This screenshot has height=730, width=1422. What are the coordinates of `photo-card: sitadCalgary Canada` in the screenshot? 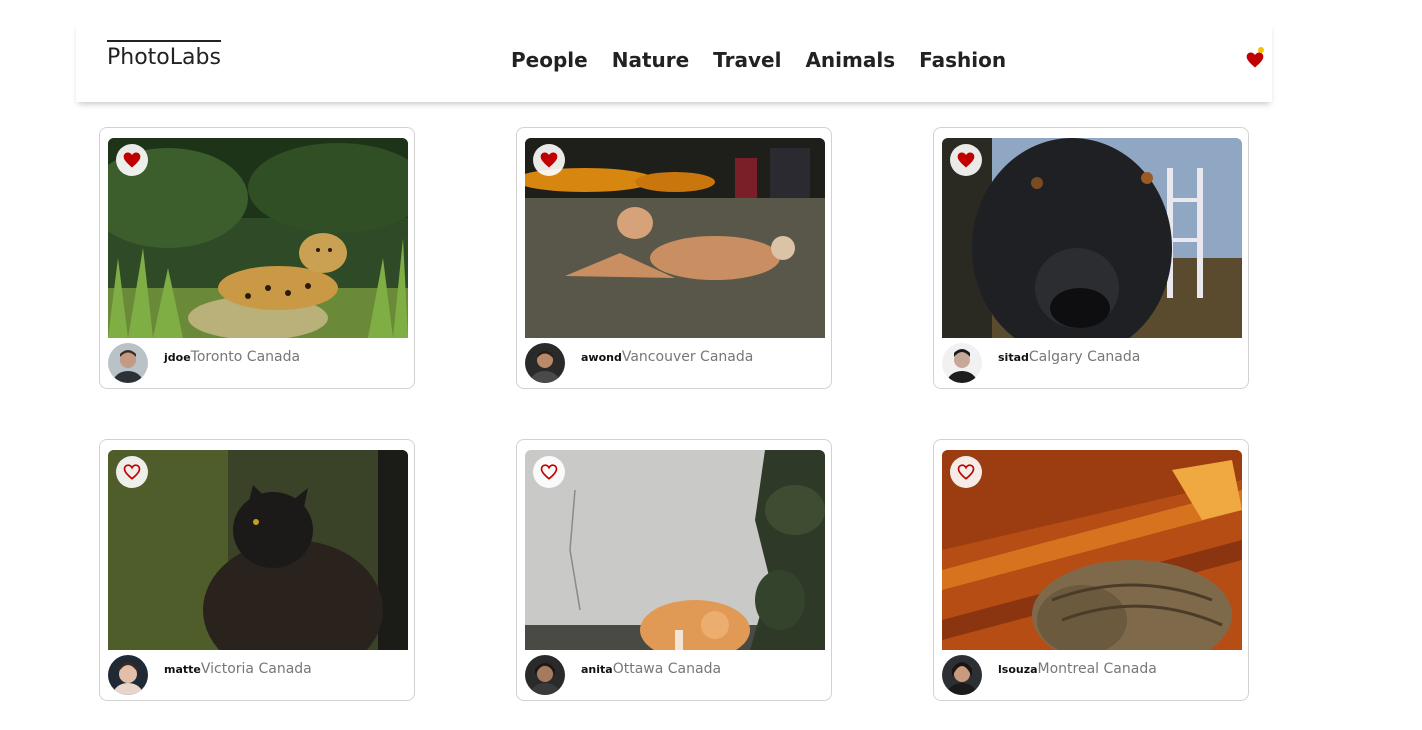 It's located at (1091, 258).